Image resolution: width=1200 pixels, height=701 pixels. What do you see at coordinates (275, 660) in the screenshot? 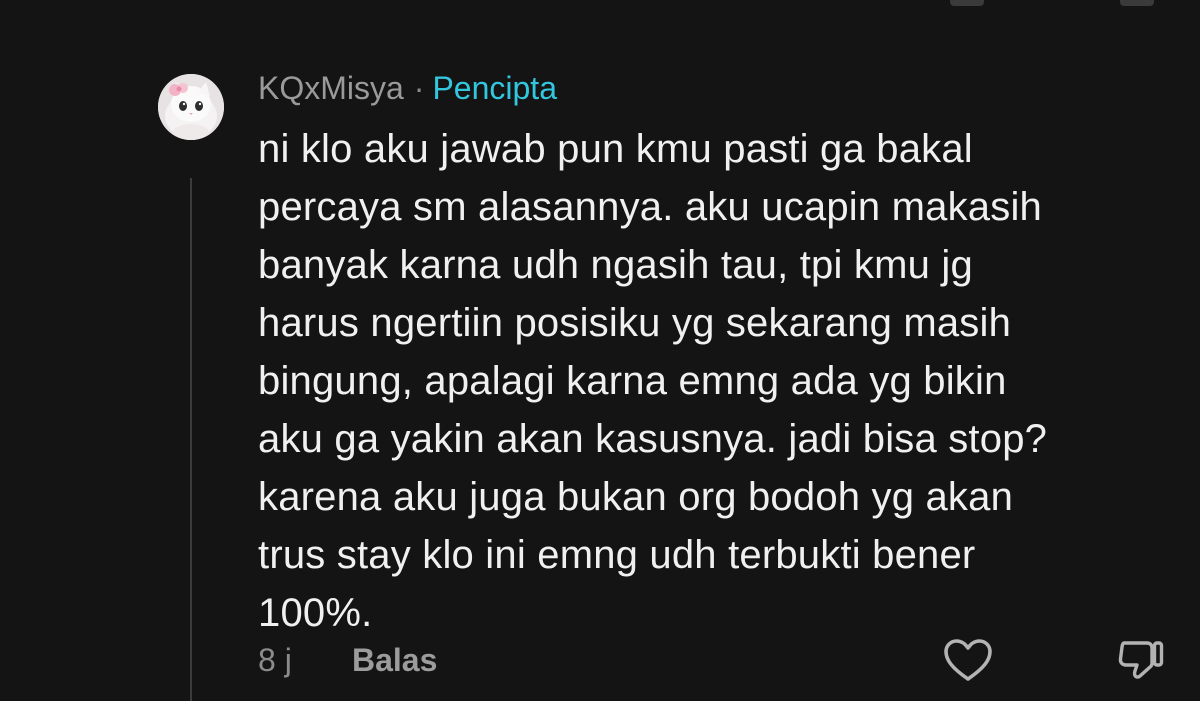
I see `timestamp: 8 j` at bounding box center [275, 660].